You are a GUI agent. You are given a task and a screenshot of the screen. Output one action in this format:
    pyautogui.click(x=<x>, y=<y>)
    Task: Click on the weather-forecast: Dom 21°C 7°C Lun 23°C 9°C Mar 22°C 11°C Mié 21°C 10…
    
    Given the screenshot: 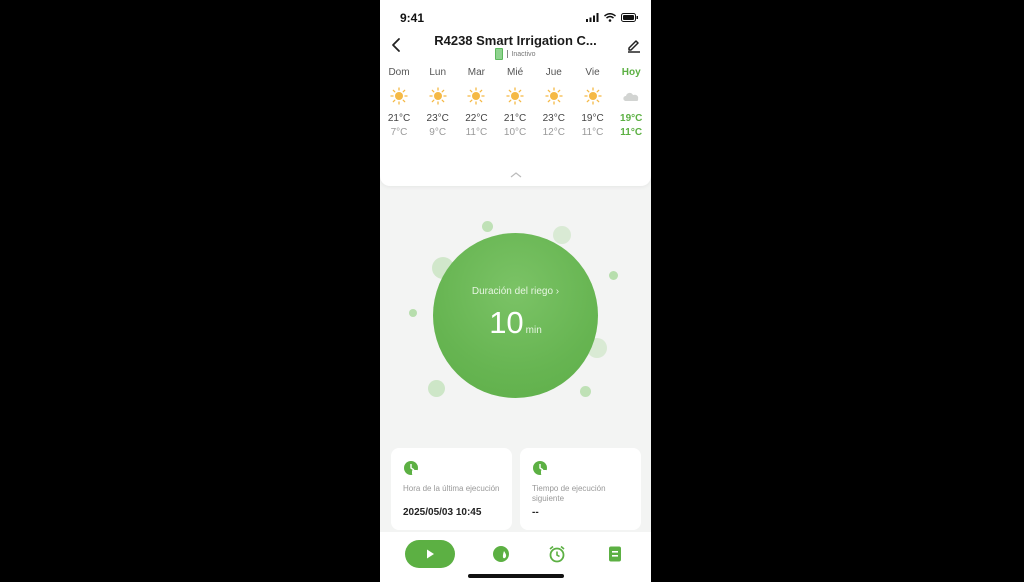 What is the action you would take?
    pyautogui.click(x=515, y=111)
    